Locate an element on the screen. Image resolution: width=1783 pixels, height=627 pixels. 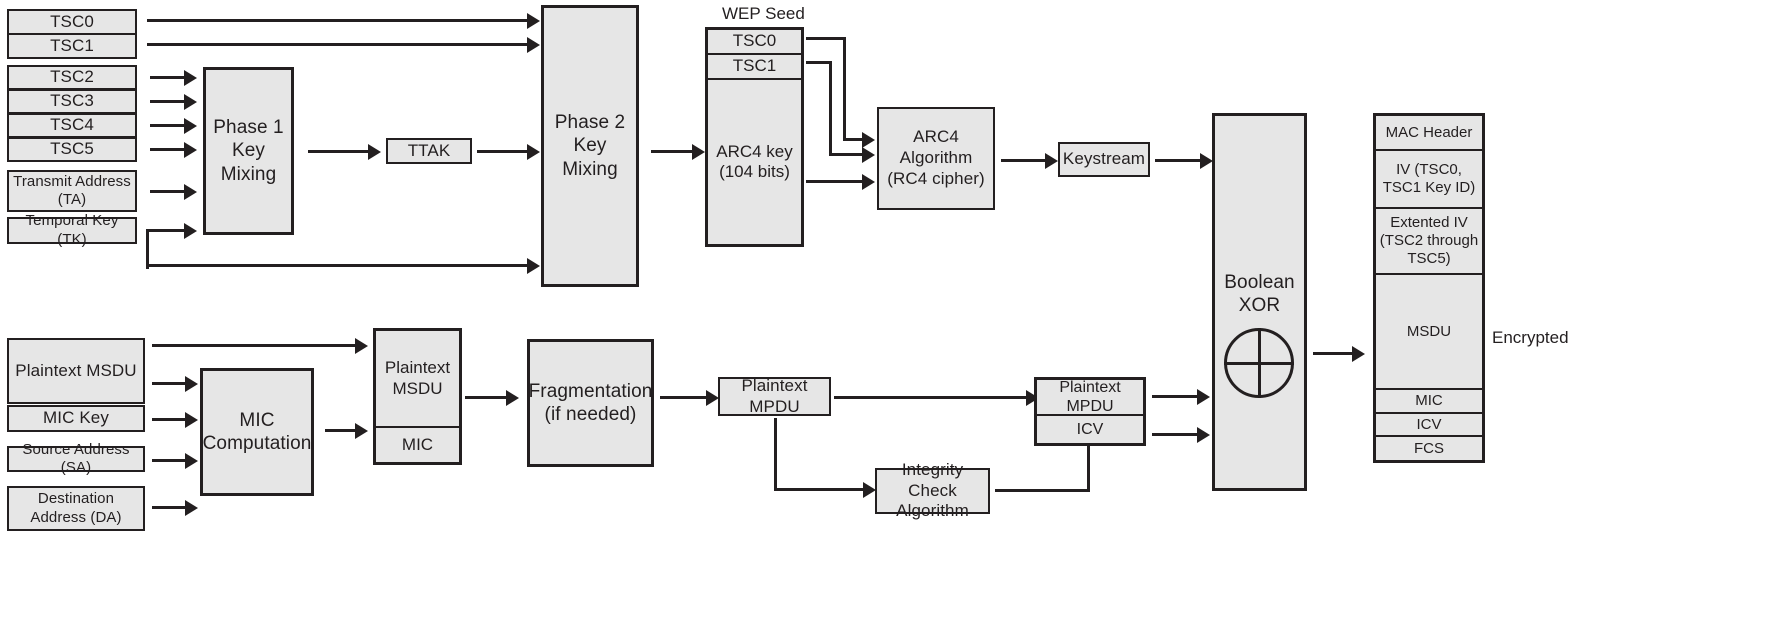
connector-icvalg-up is located at coordinates (1088, 468).